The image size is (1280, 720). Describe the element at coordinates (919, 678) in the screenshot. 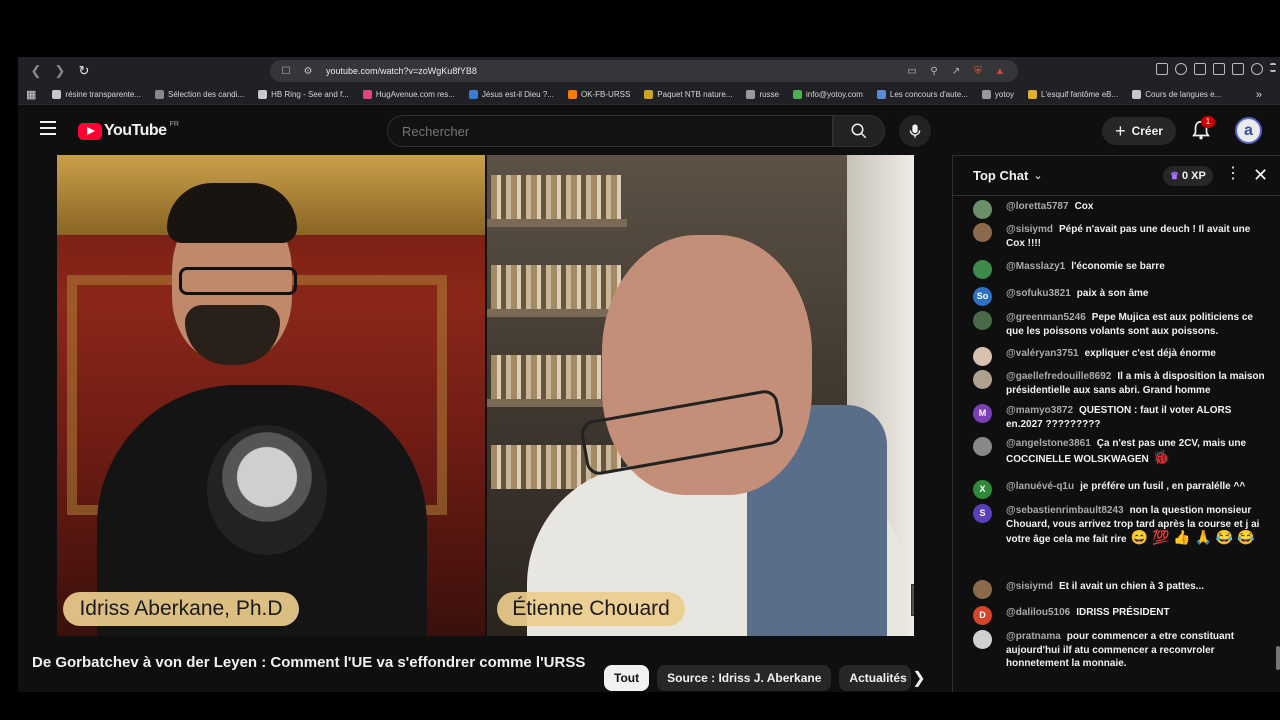

I see `chevron-right-icon: ❯` at that location.